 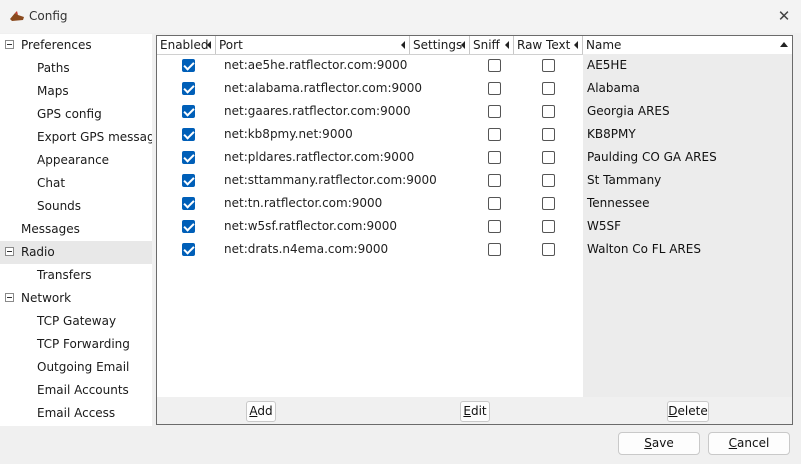 What do you see at coordinates (76, 114) in the screenshot?
I see `tree-item: GPS config` at bounding box center [76, 114].